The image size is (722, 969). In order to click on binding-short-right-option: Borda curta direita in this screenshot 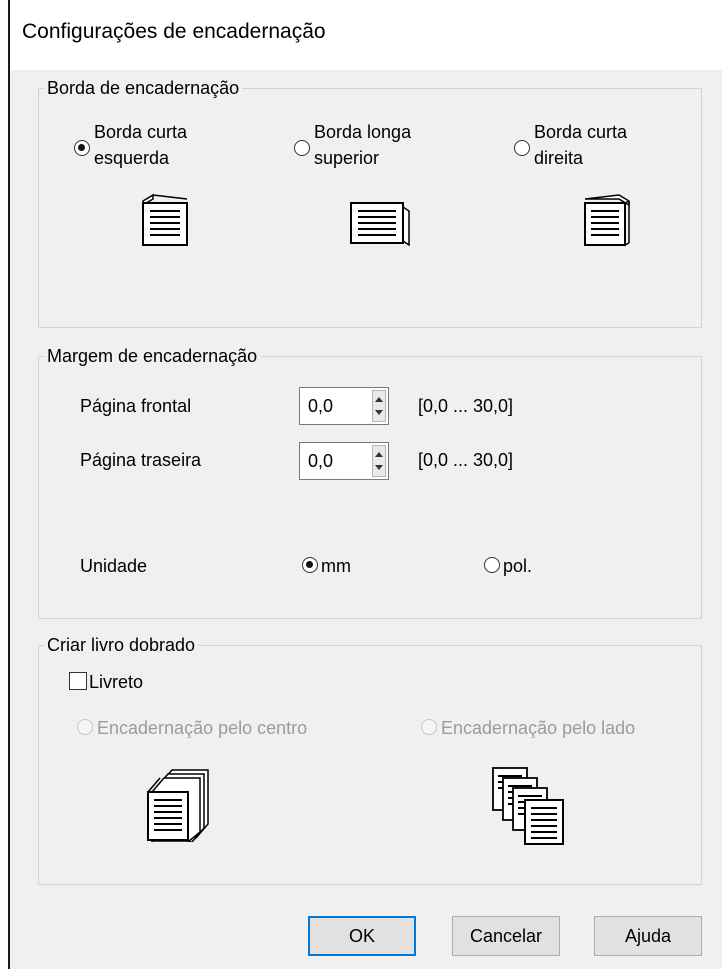, I will do `click(604, 179)`.